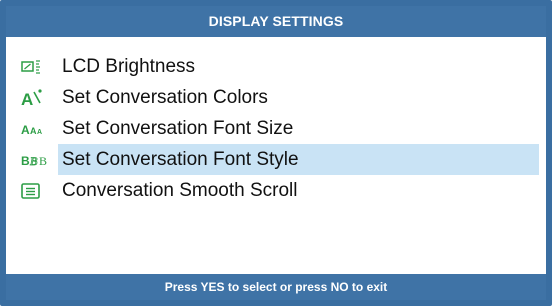  Describe the element at coordinates (280, 66) in the screenshot. I see `menu-item-lcd-brightness: LCD Brightness` at that location.